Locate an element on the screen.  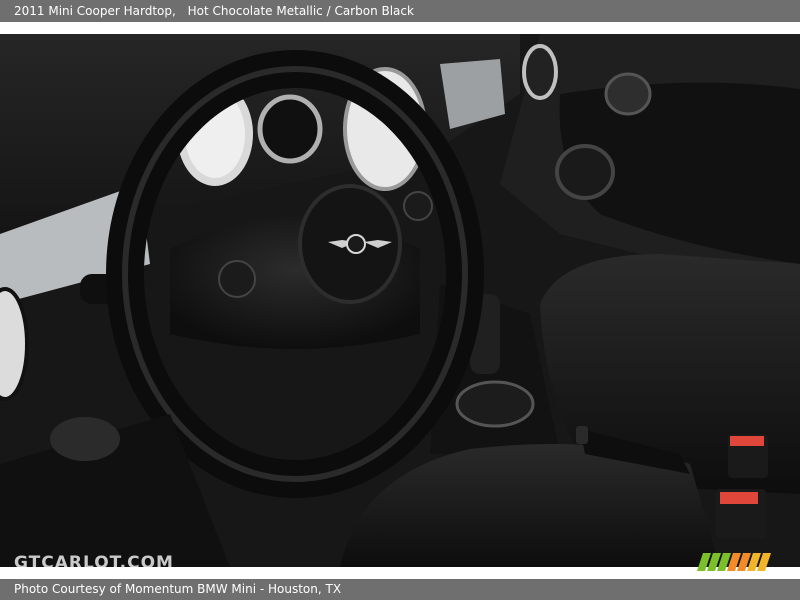
caption-color: Hot Chocolate Metallic / Carbon Black is located at coordinates (300, 11).